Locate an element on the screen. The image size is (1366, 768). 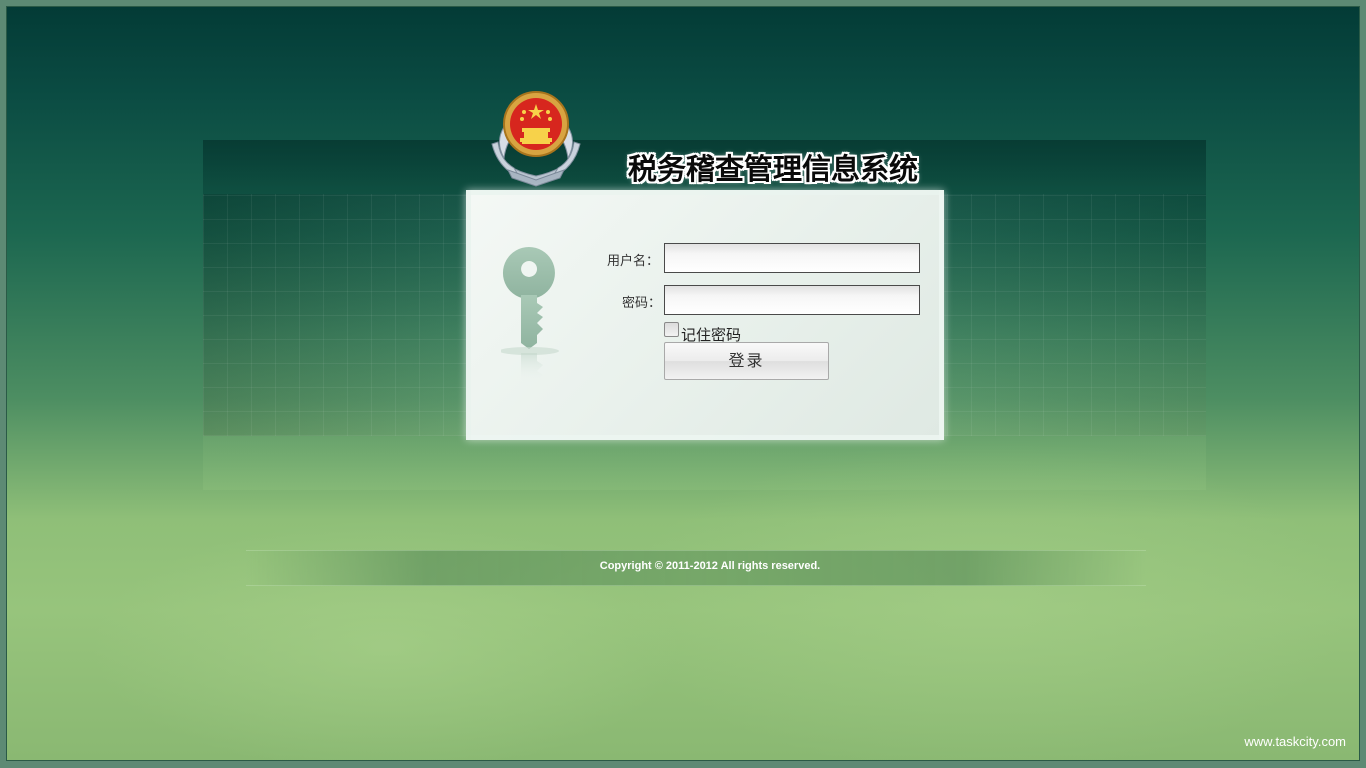
username-input is located at coordinates (792, 258).